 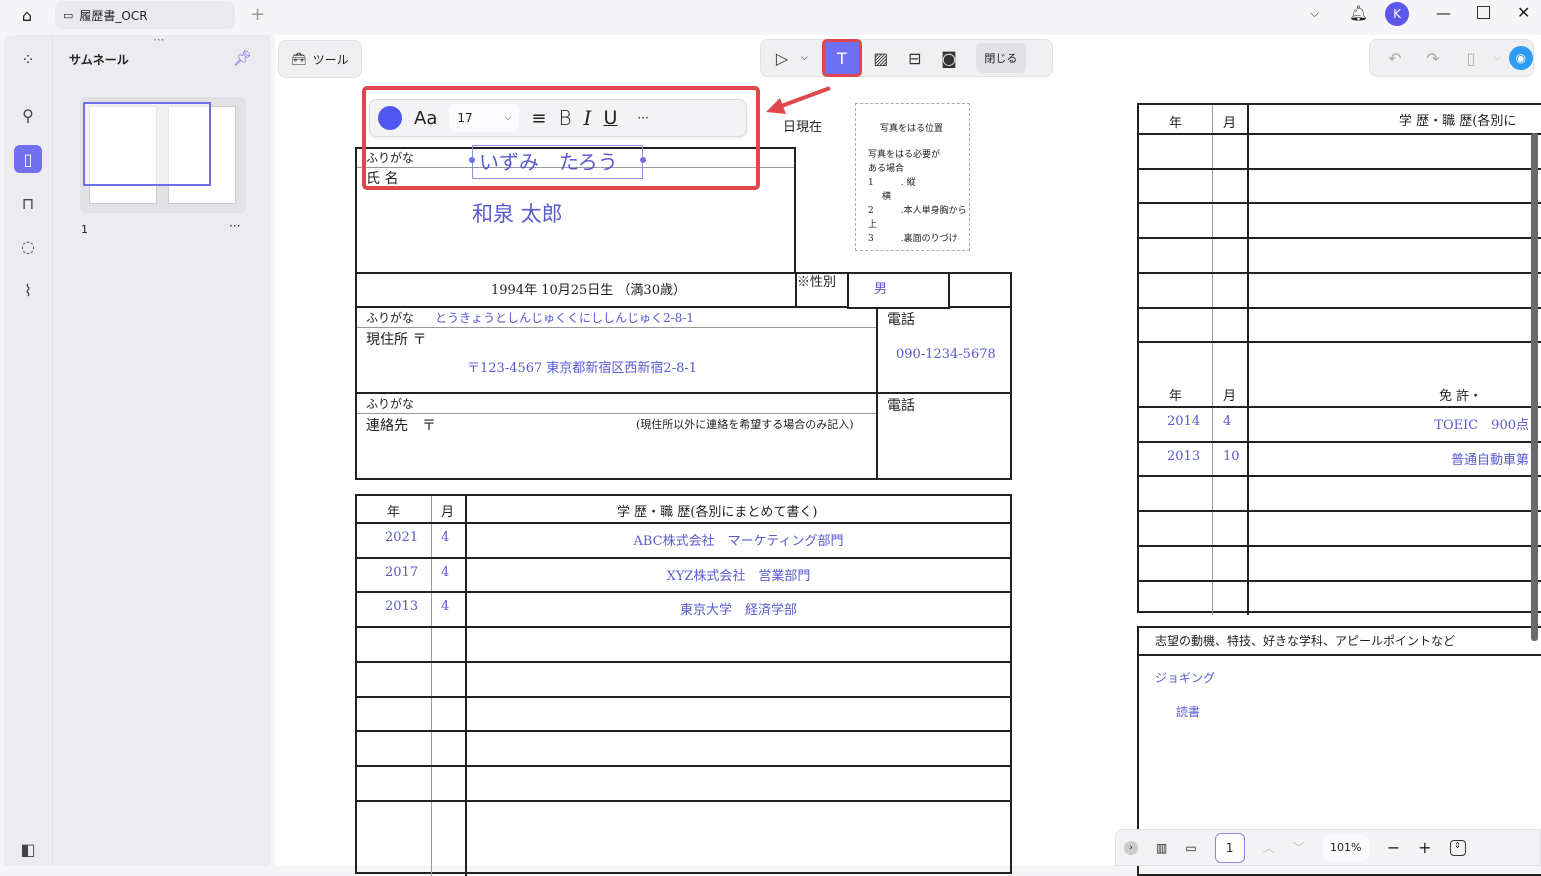 What do you see at coordinates (402, 537) in the screenshot?
I see `row-year: 2021` at bounding box center [402, 537].